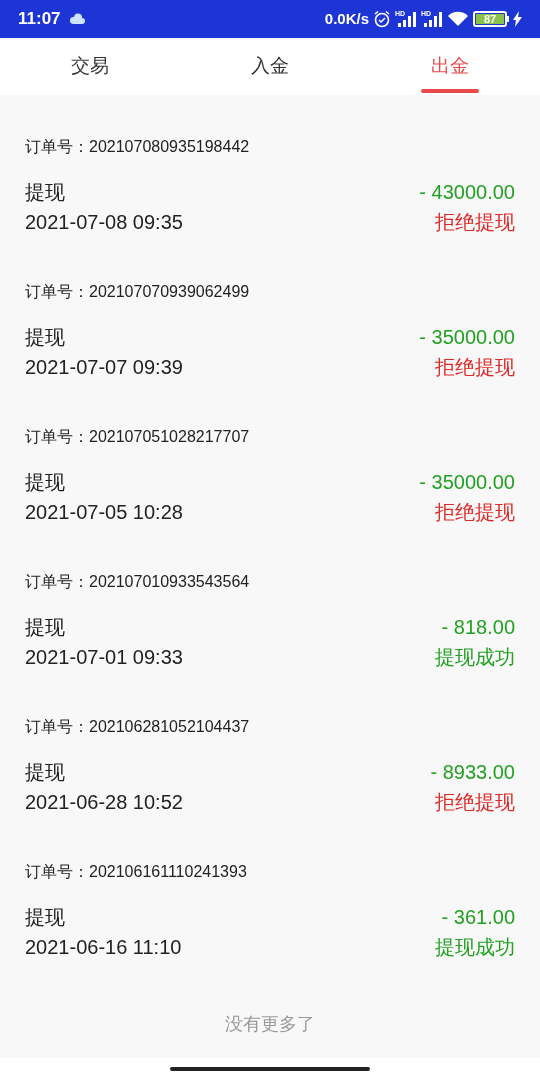  Describe the element at coordinates (450, 66) in the screenshot. I see `tab: 出金` at that location.